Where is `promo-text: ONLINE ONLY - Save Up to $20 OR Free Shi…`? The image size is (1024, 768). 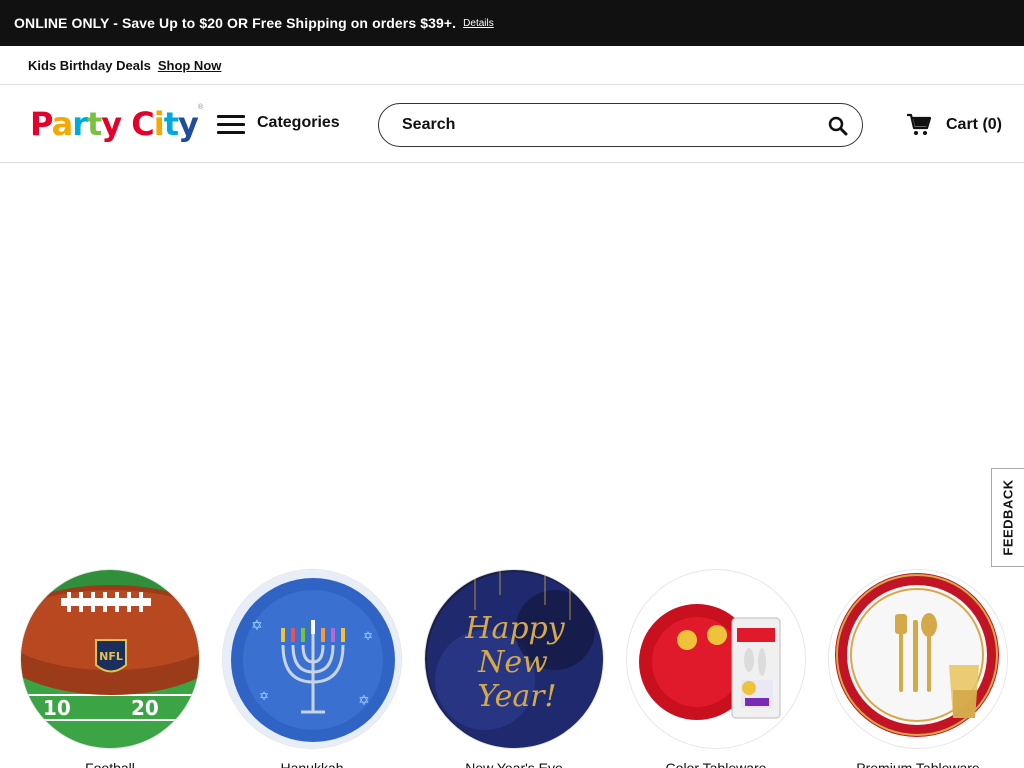 promo-text: ONLINE ONLY - Save Up to $20 OR Free Shi… is located at coordinates (235, 23).